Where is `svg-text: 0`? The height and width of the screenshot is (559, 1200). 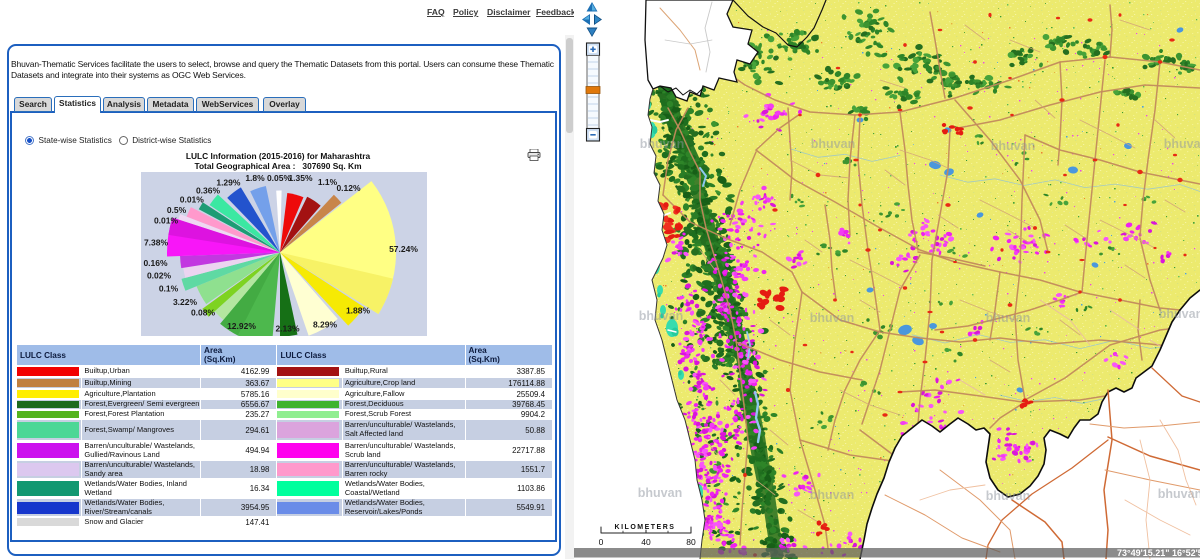 svg-text: 0 is located at coordinates (601, 542).